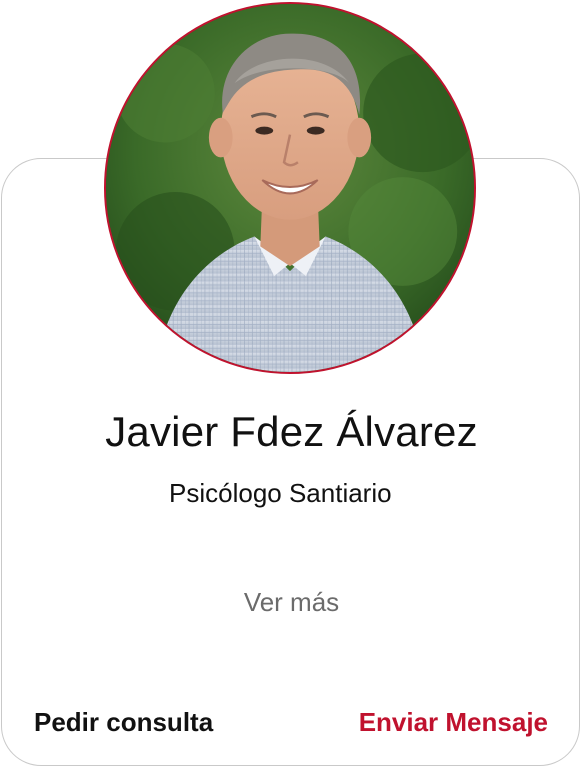  I want to click on request-appointment-button: Pedir consulta, so click(123, 722).